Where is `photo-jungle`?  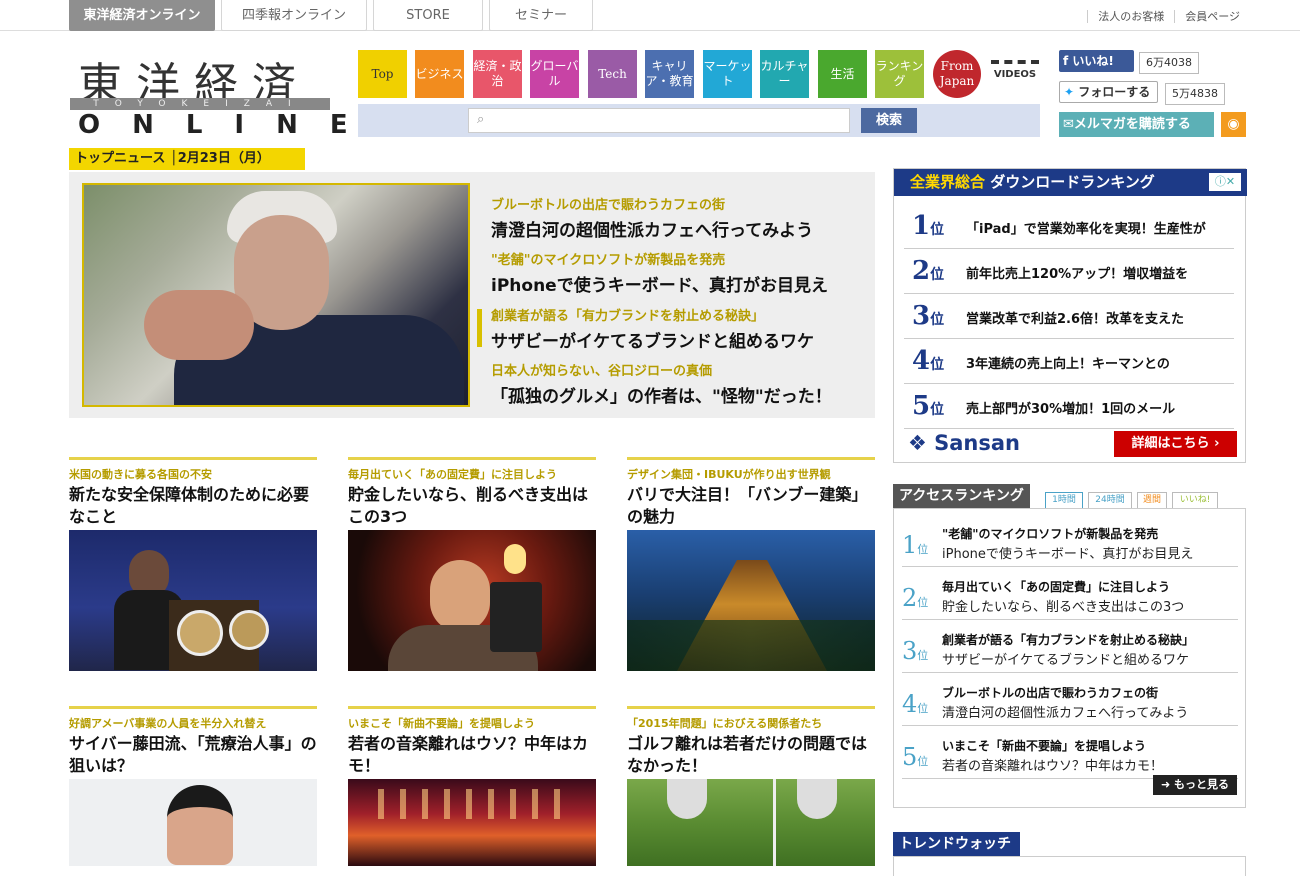 photo-jungle is located at coordinates (751, 645).